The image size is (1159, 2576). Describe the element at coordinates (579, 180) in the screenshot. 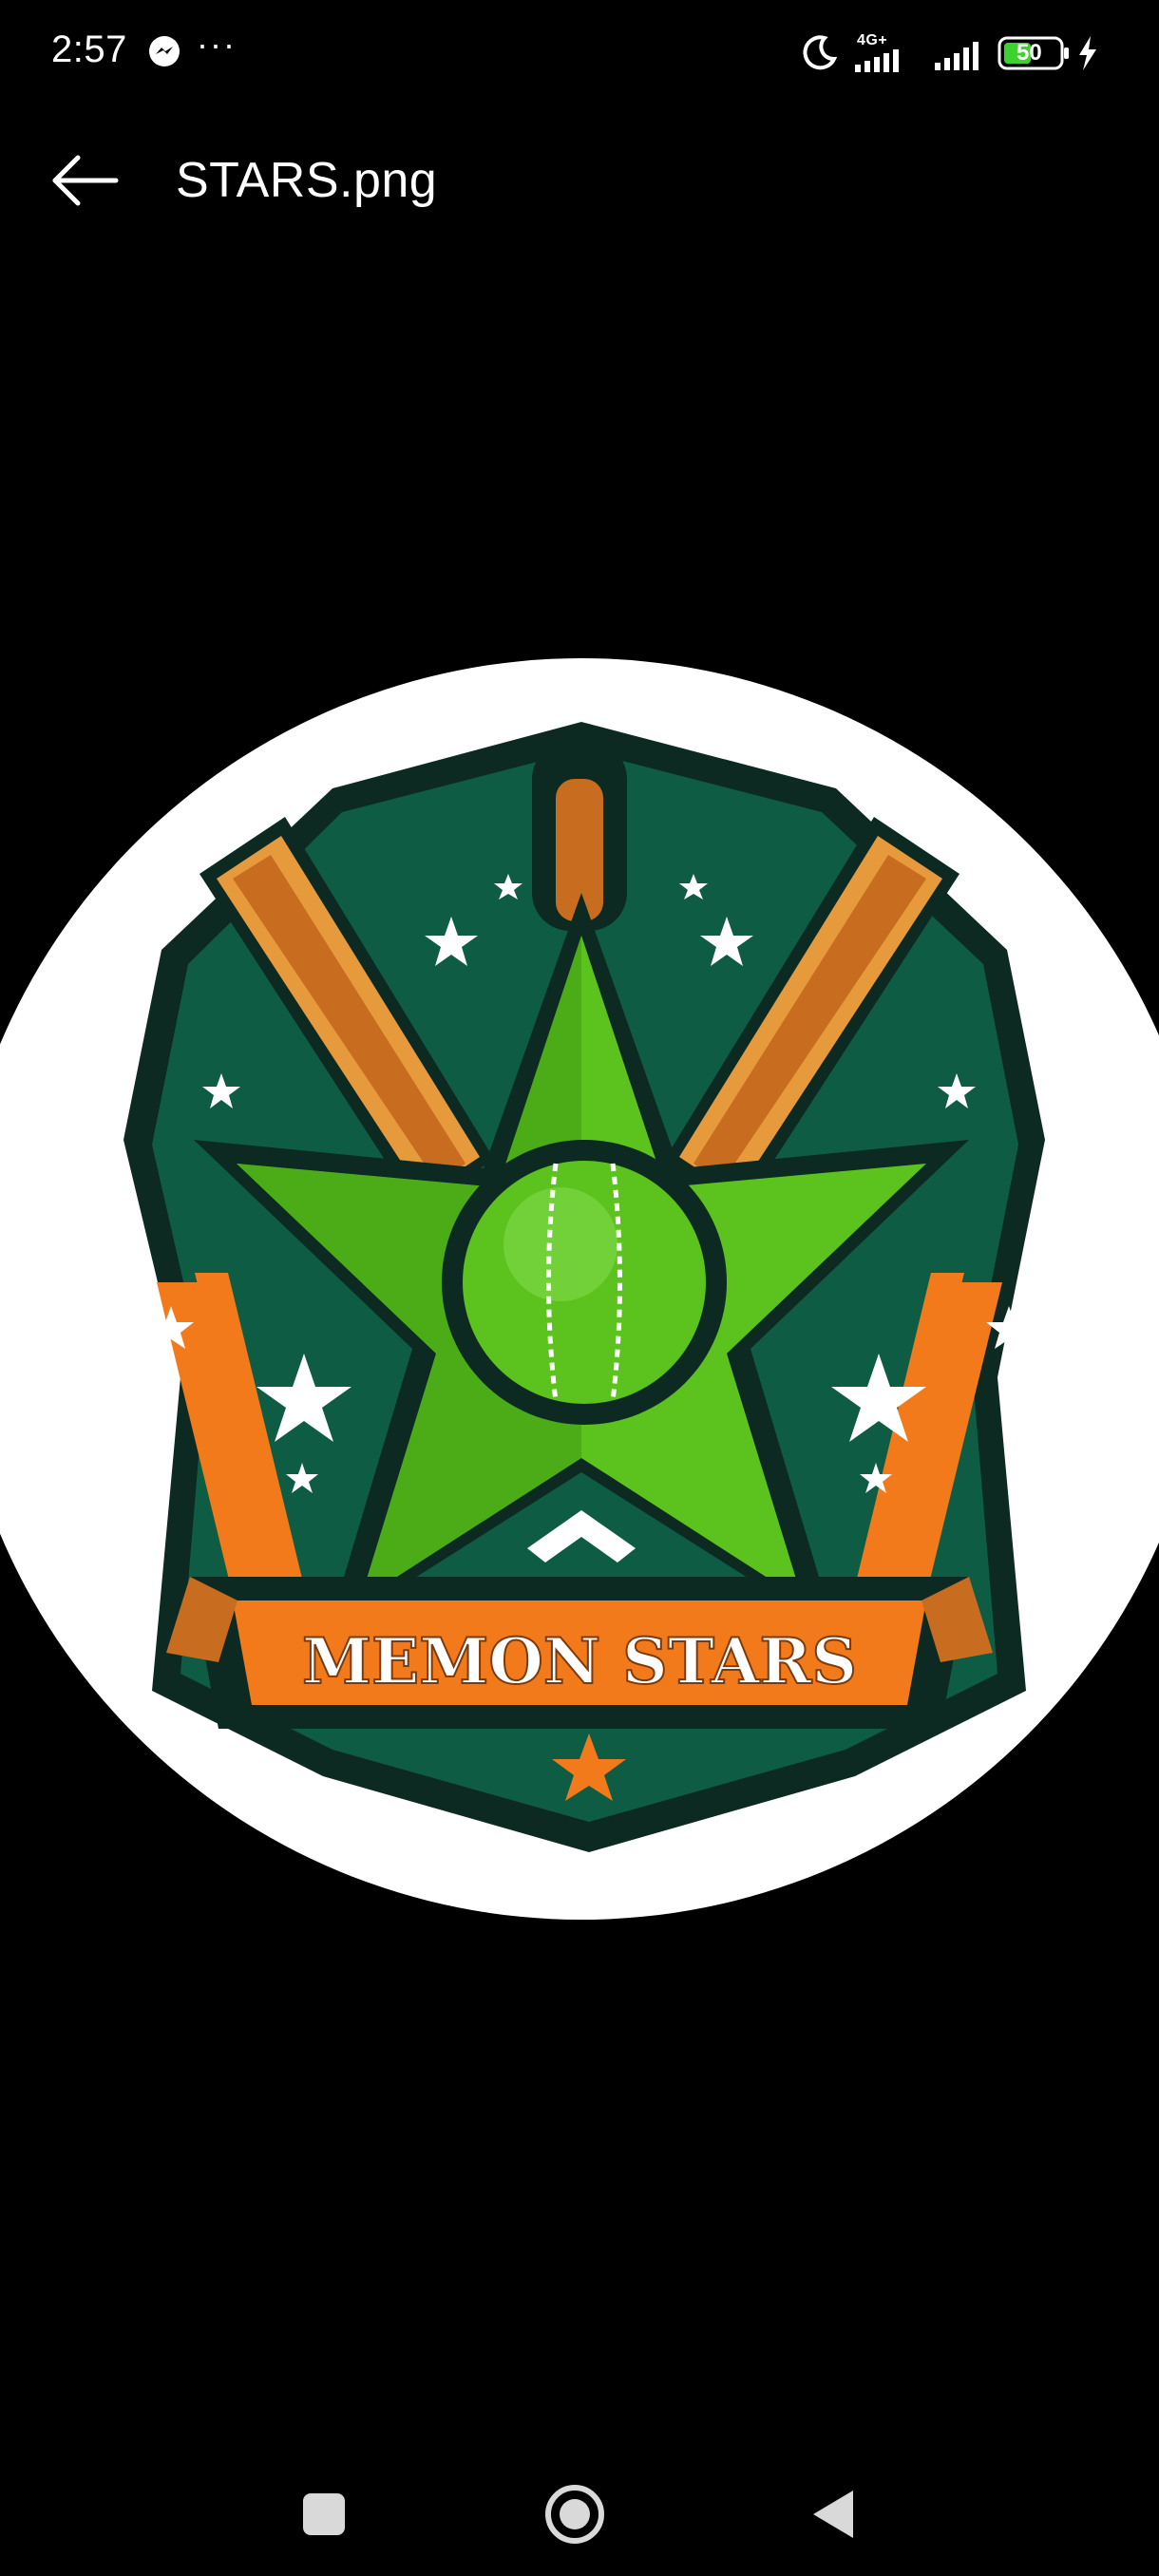

I see `app-bar: STARS.png` at that location.